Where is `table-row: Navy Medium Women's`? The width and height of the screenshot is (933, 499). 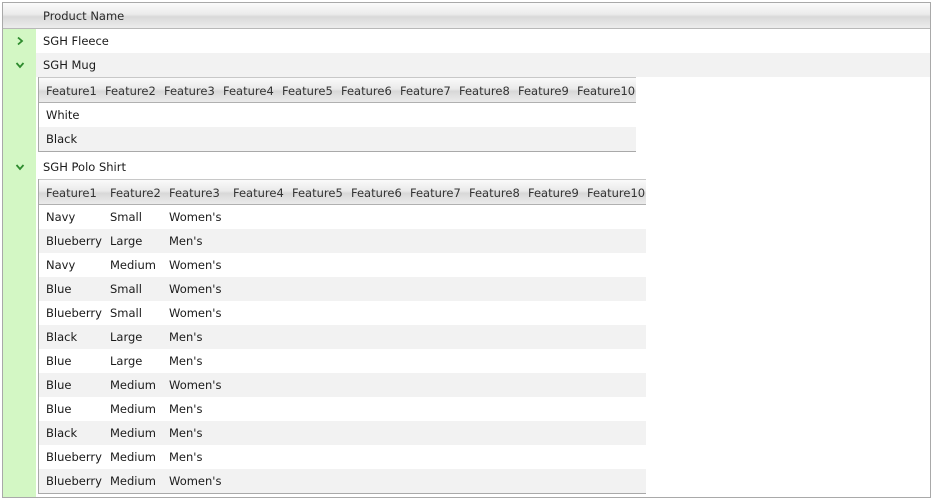
table-row: Navy Medium Women's is located at coordinates (342, 265).